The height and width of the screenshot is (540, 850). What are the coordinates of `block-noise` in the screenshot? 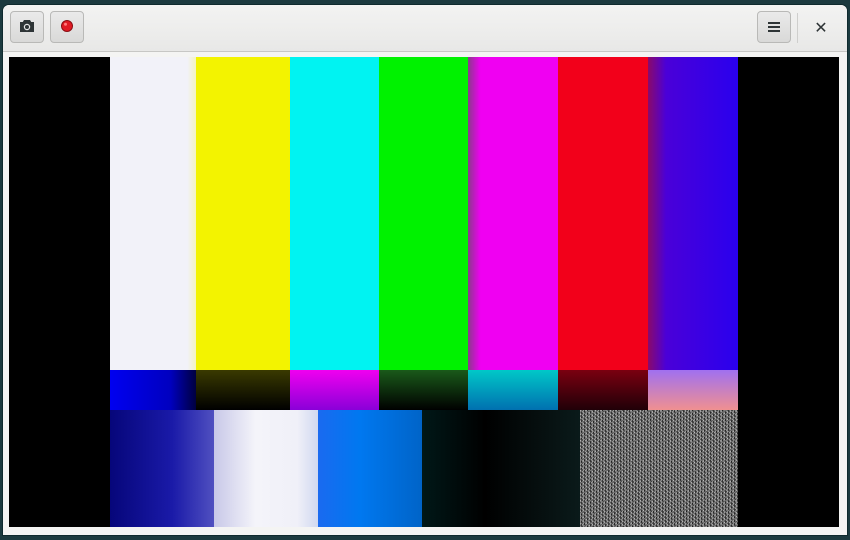 It's located at (659, 468).